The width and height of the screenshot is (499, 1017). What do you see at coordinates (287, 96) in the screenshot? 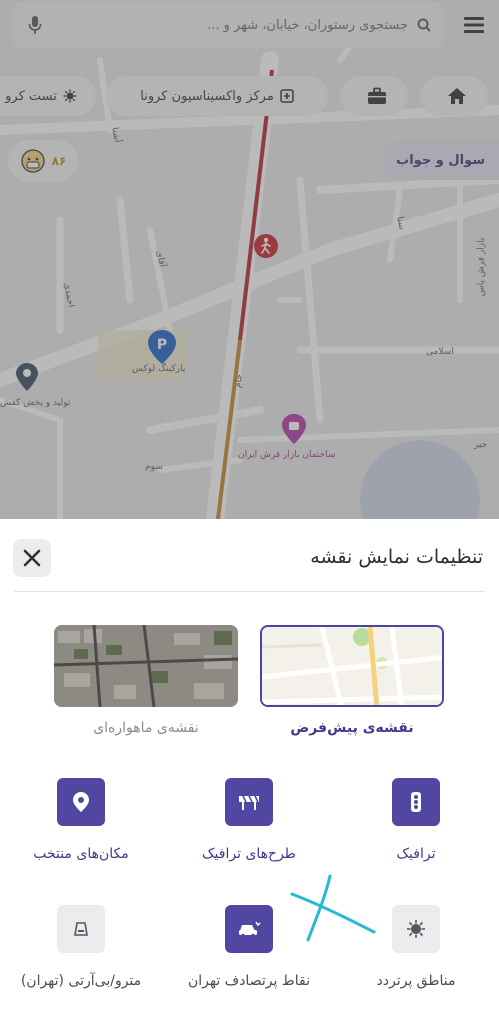
I see `hospital-icon` at bounding box center [287, 96].